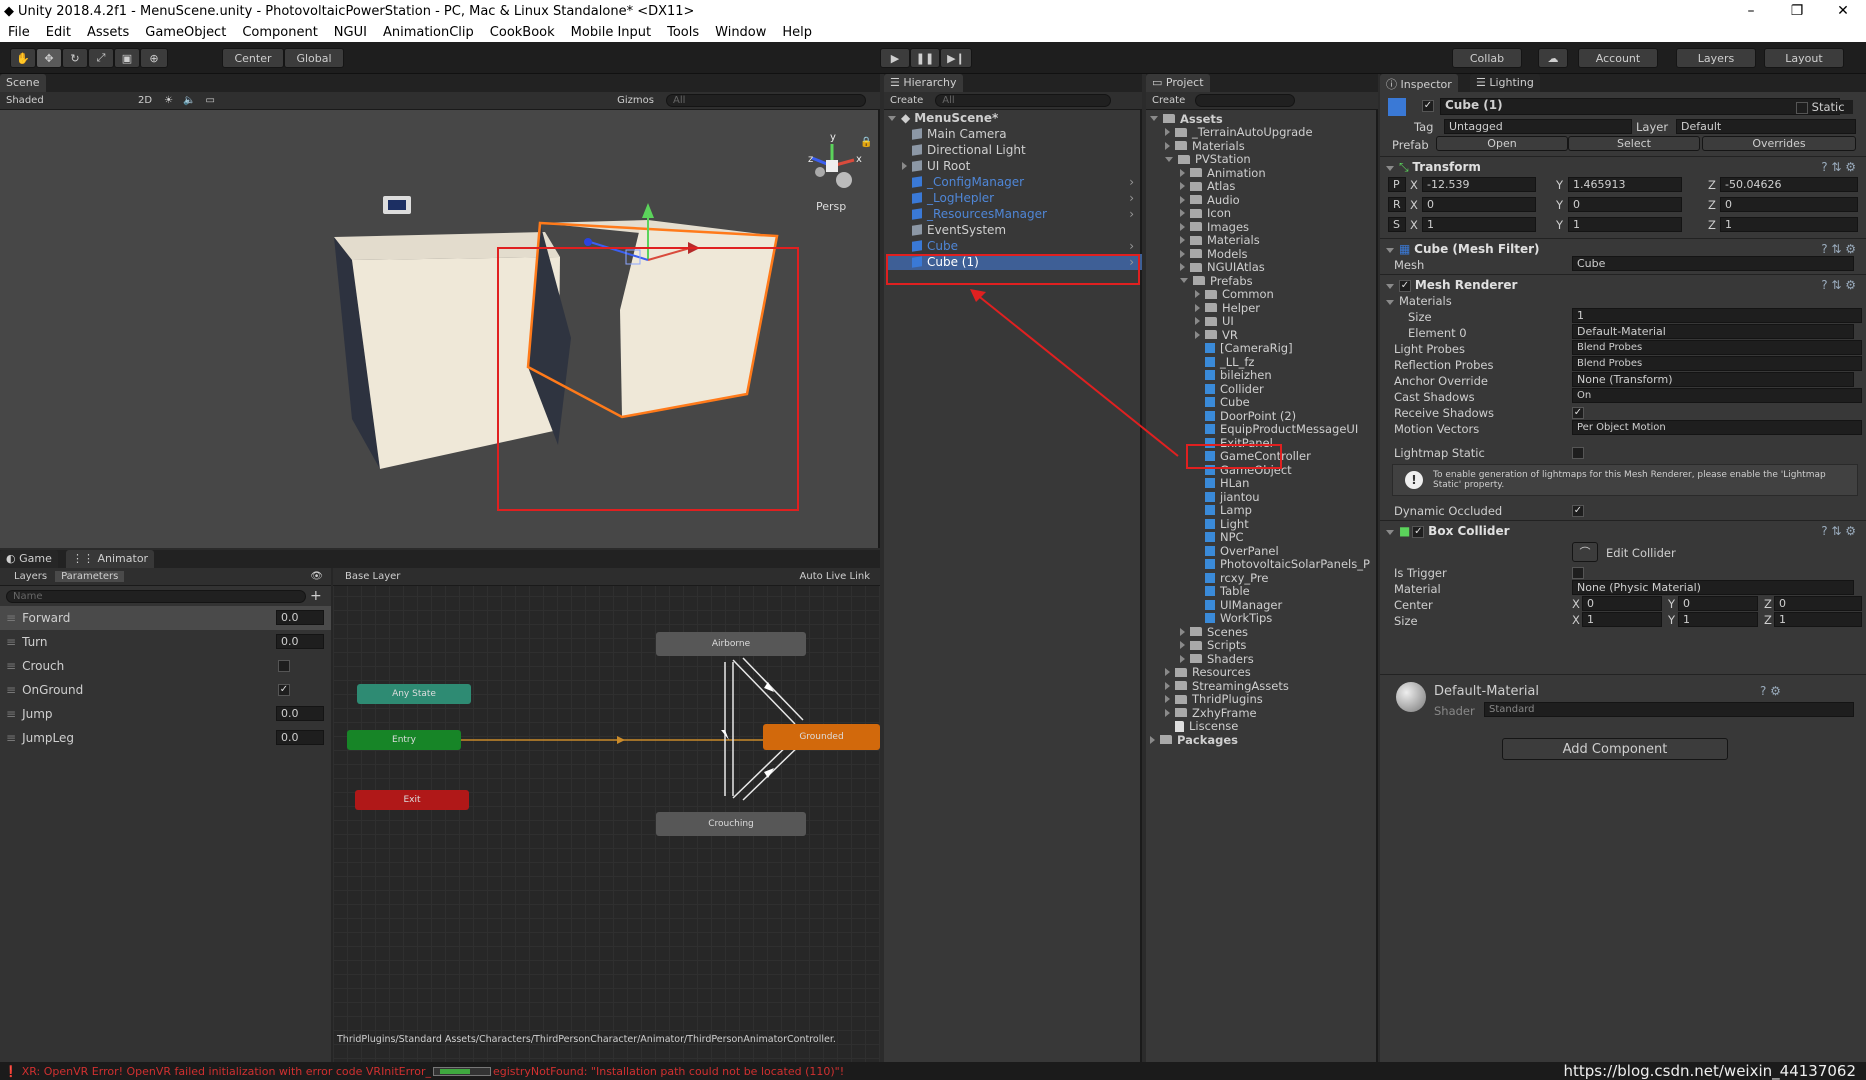  Describe the element at coordinates (30, 576) in the screenshot. I see `layers-tab: Layers` at that location.